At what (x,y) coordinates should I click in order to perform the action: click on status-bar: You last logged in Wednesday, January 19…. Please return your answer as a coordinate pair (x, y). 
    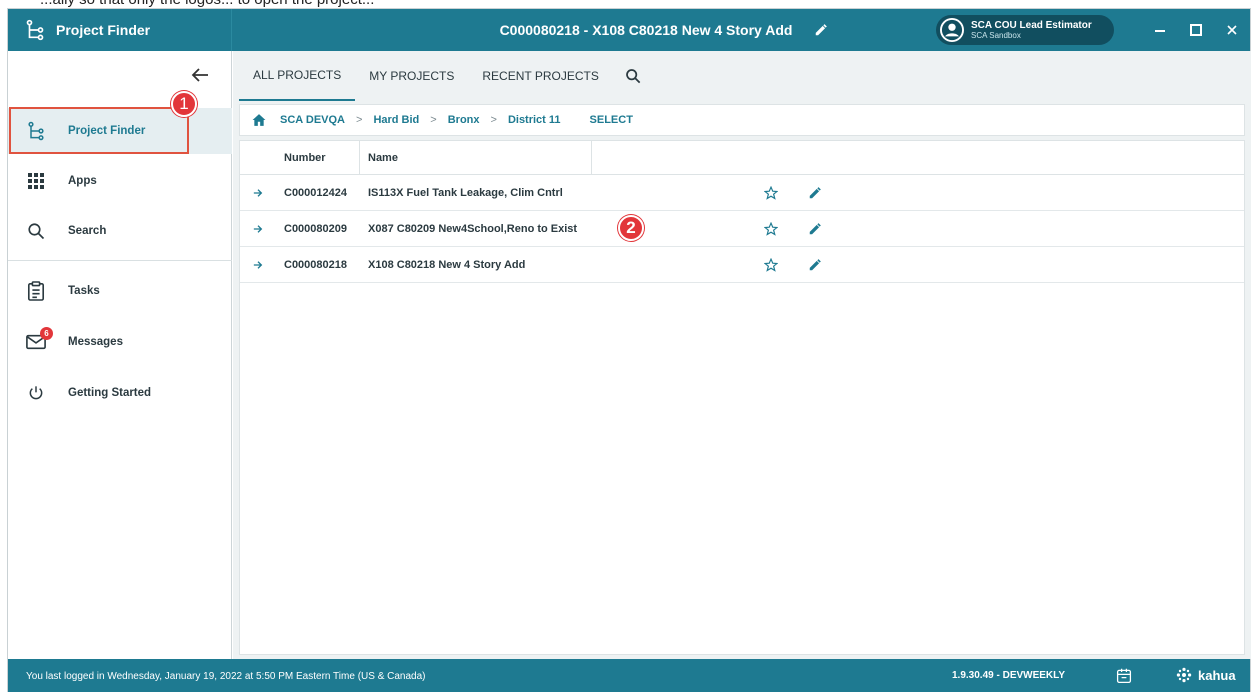
    Looking at the image, I should click on (629, 675).